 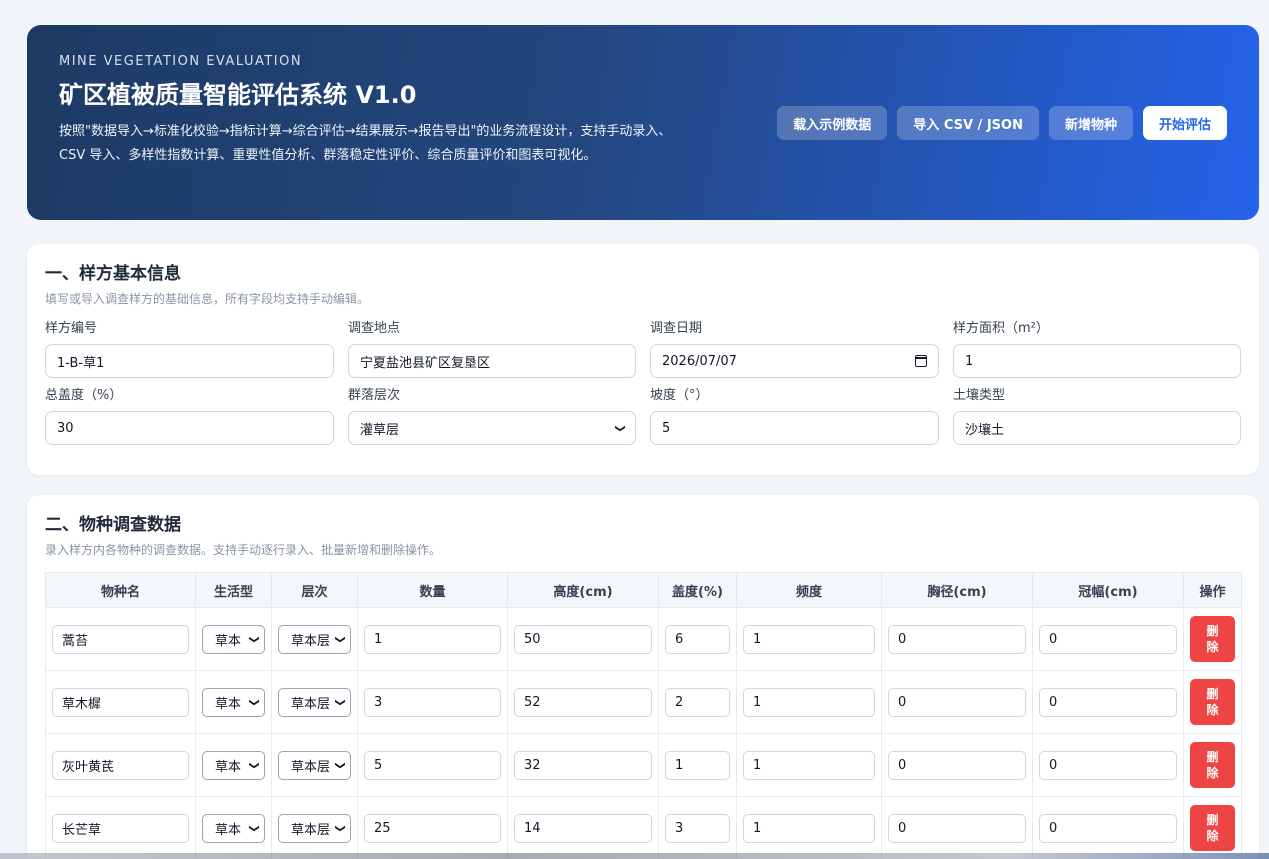 I want to click on cover-input: 1, so click(x=697, y=765).